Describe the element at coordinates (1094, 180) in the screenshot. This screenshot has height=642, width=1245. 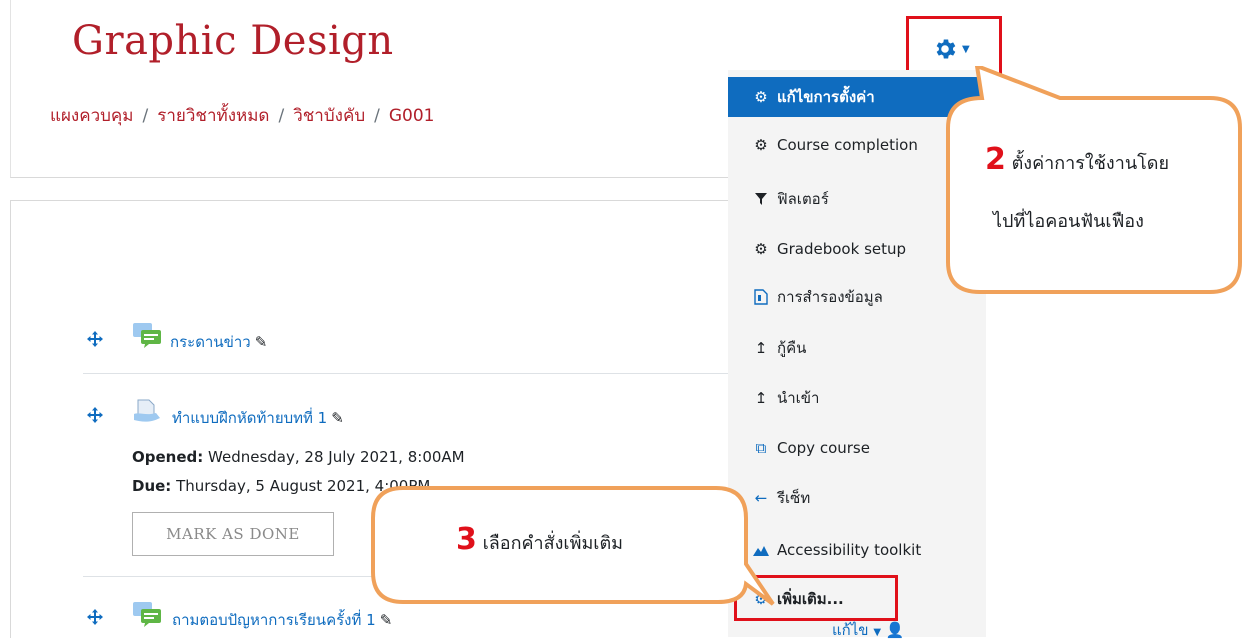
I see `callout-2-bubble` at that location.